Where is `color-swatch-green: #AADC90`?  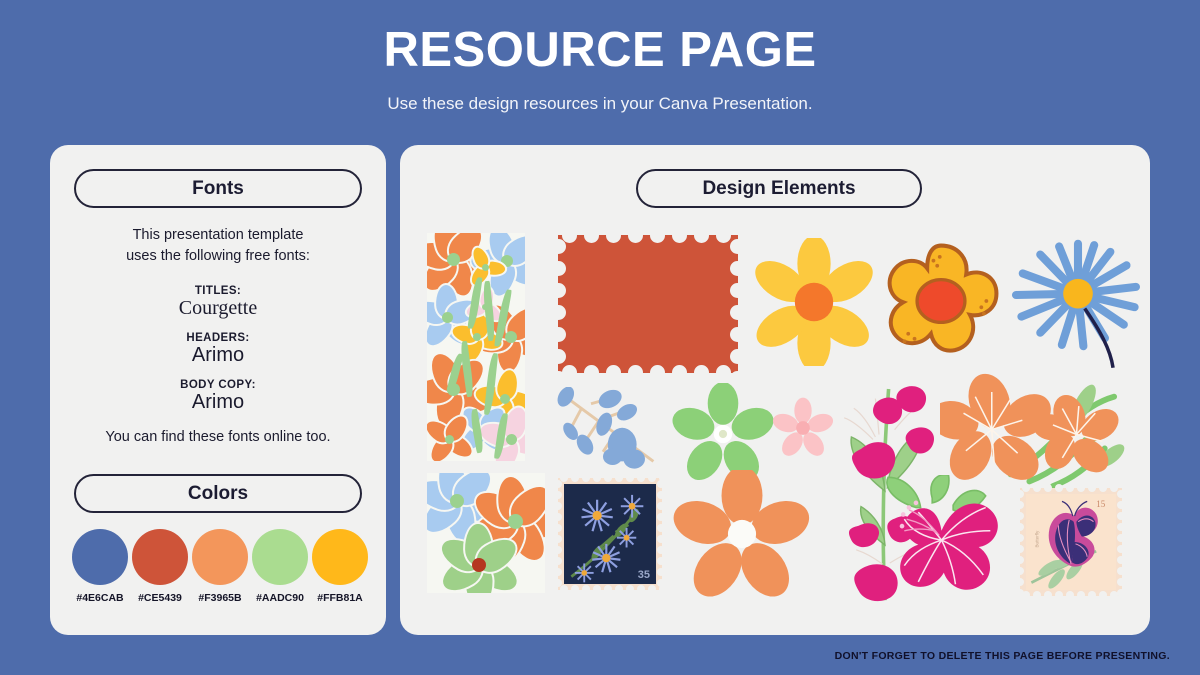 color-swatch-green: #AADC90 is located at coordinates (280, 566).